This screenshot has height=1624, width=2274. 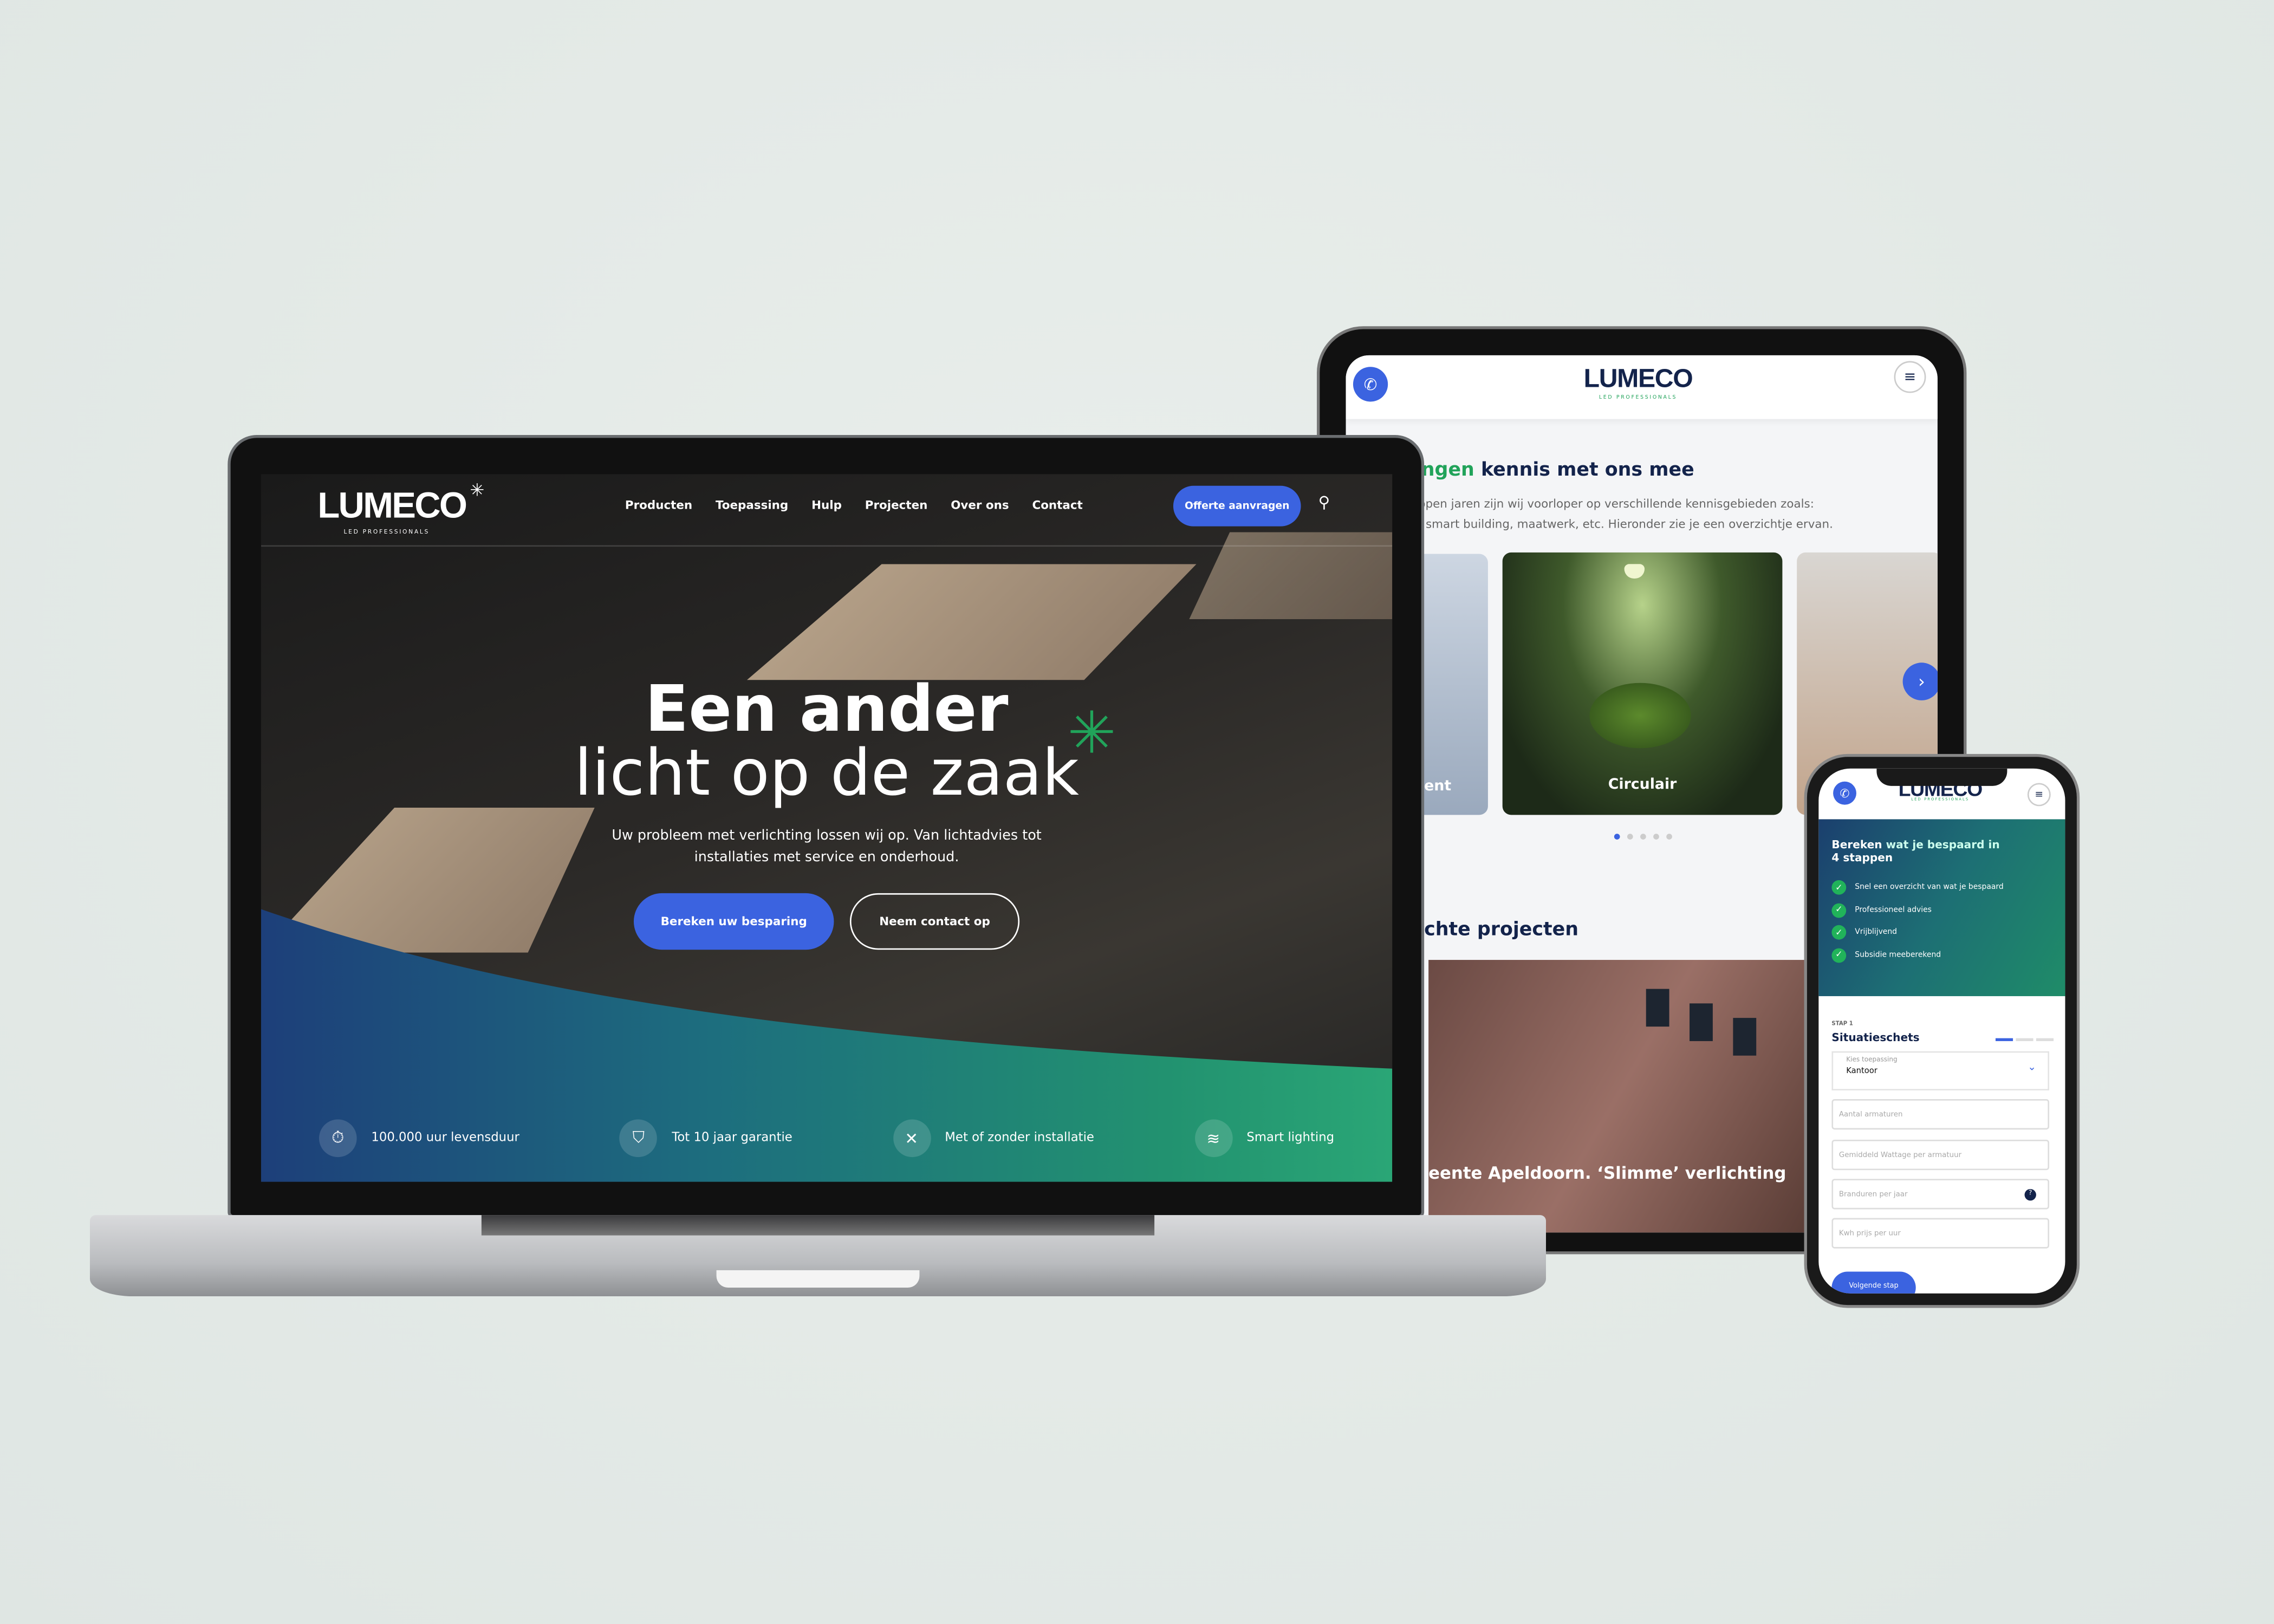 What do you see at coordinates (2032, 1067) in the screenshot?
I see `chevron-down-icon: ⌄` at bounding box center [2032, 1067].